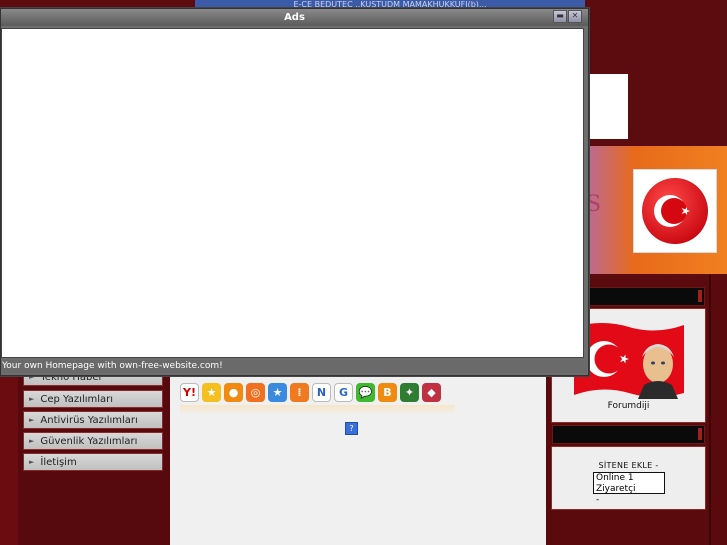 The height and width of the screenshot is (545, 727). I want to click on online-sub: -, so click(598, 500).